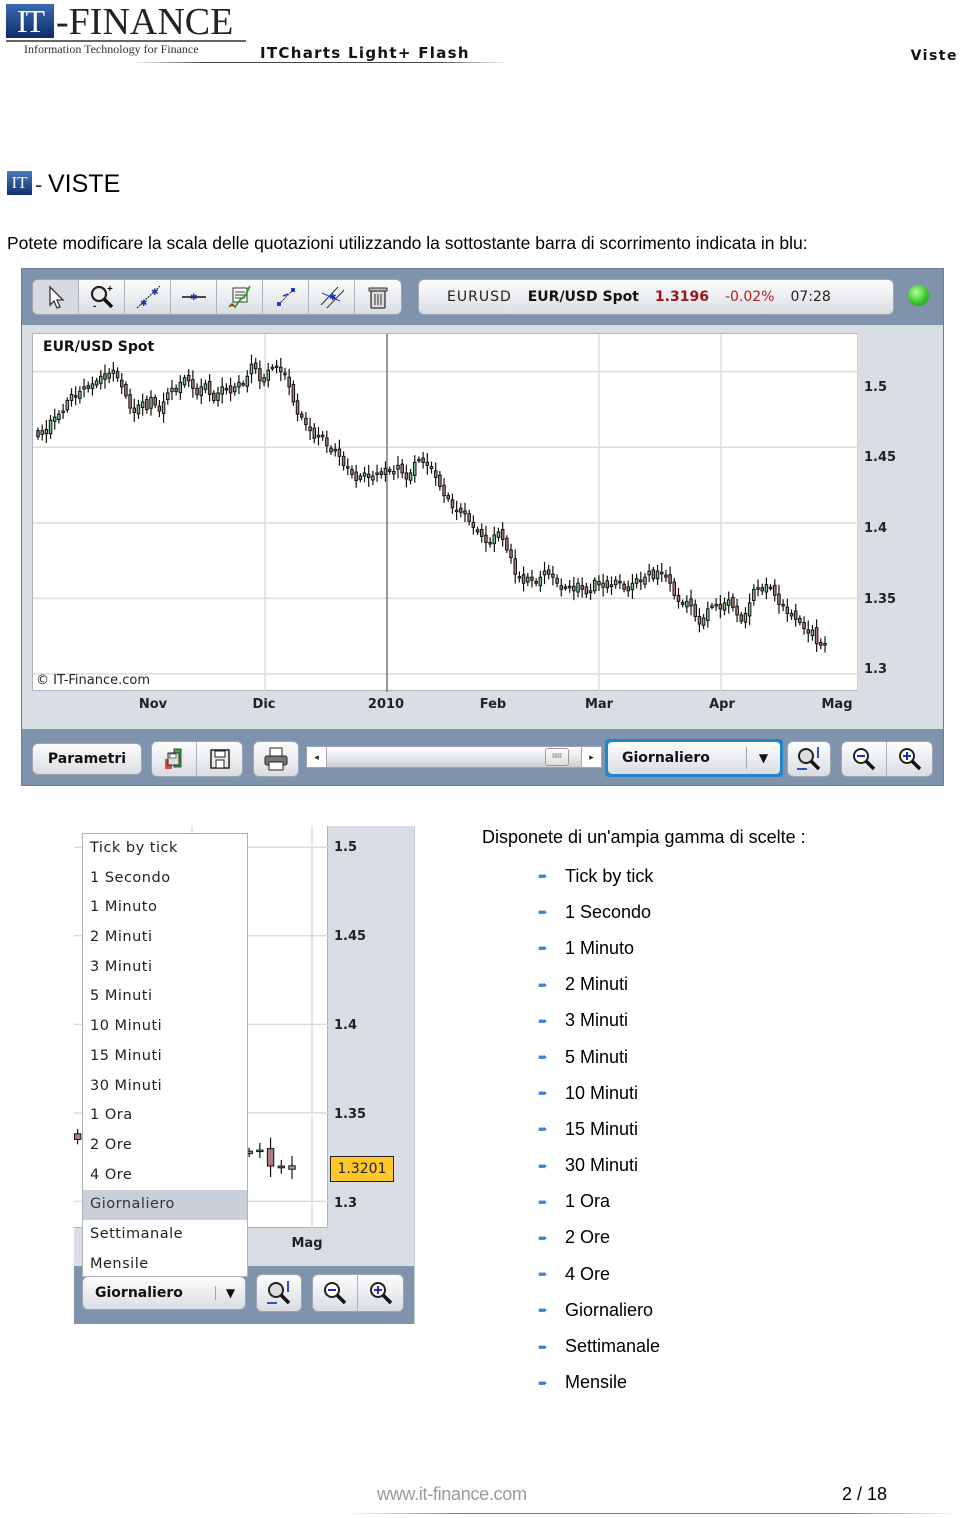 The image size is (960, 1518). What do you see at coordinates (600, 947) in the screenshot?
I see `list-item-label: 1 Minuto` at bounding box center [600, 947].